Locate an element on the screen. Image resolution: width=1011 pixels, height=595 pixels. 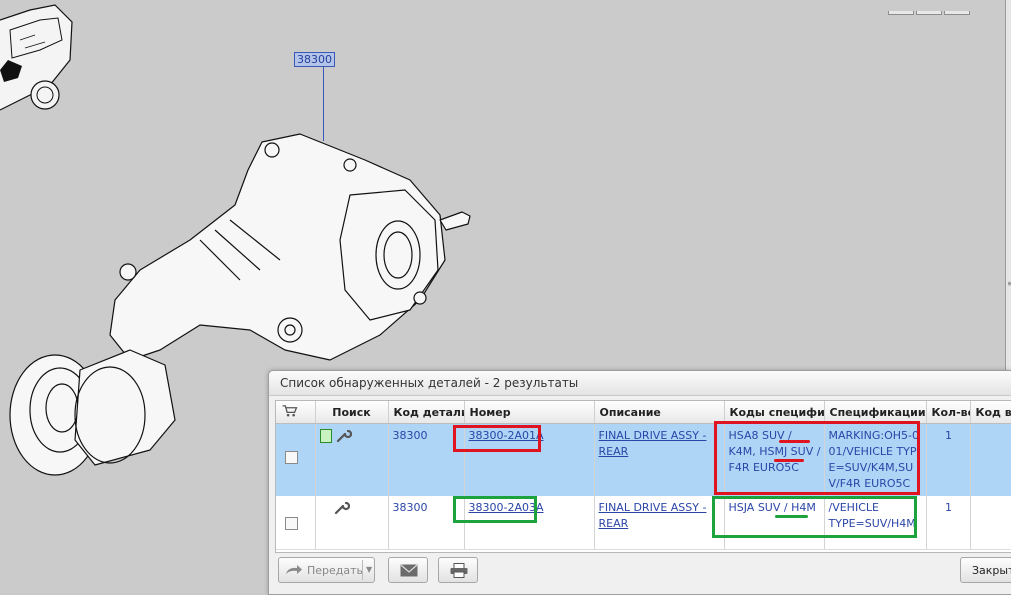
part-callout-label: 38300 is located at coordinates (314, 59).